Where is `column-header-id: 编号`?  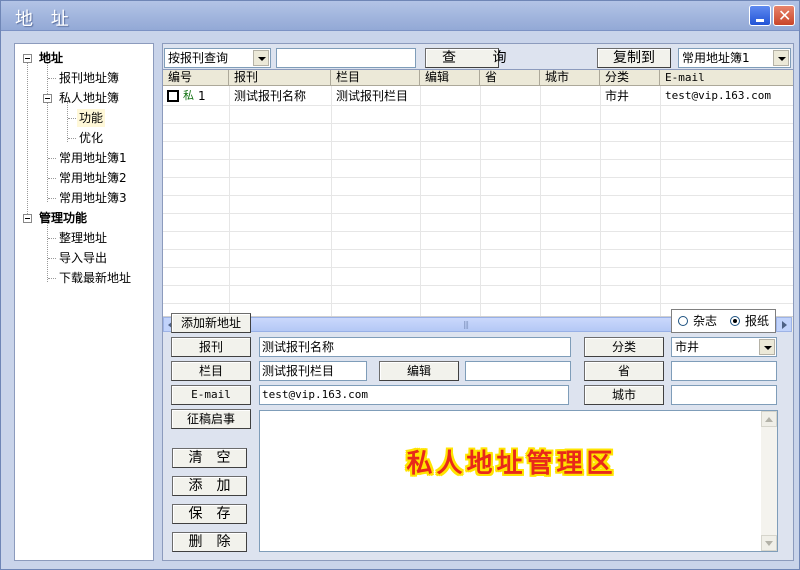 column-header-id: 编号 is located at coordinates (196, 78).